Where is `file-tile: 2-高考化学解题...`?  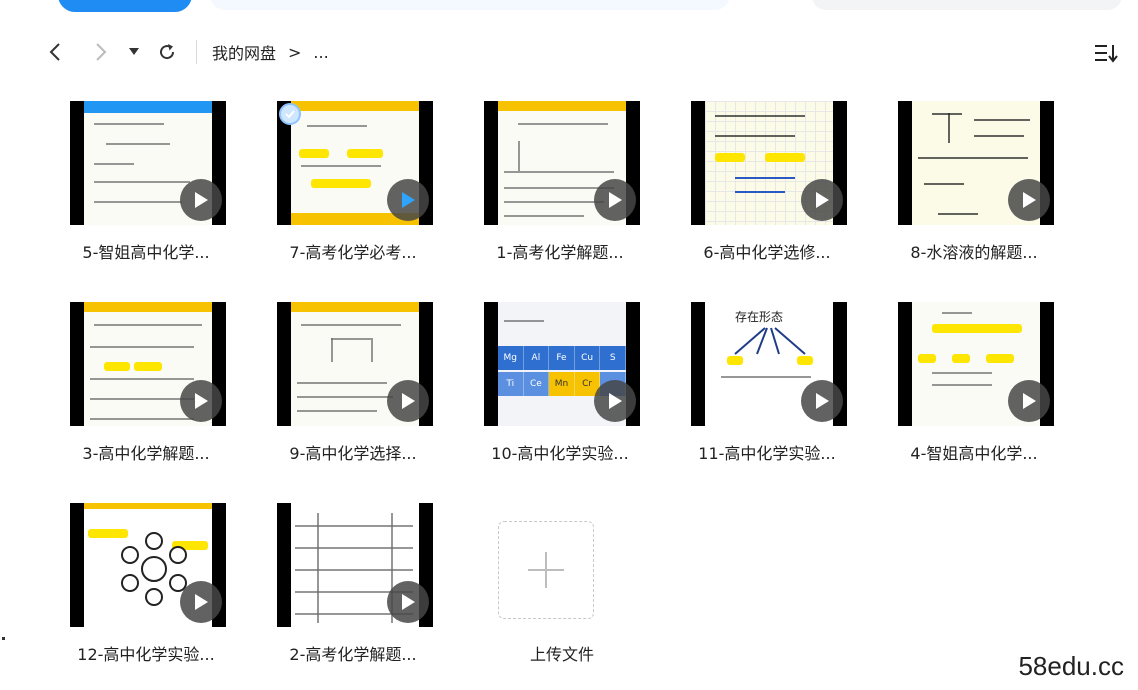
file-tile: 2-高考化学解题... is located at coordinates (353, 588).